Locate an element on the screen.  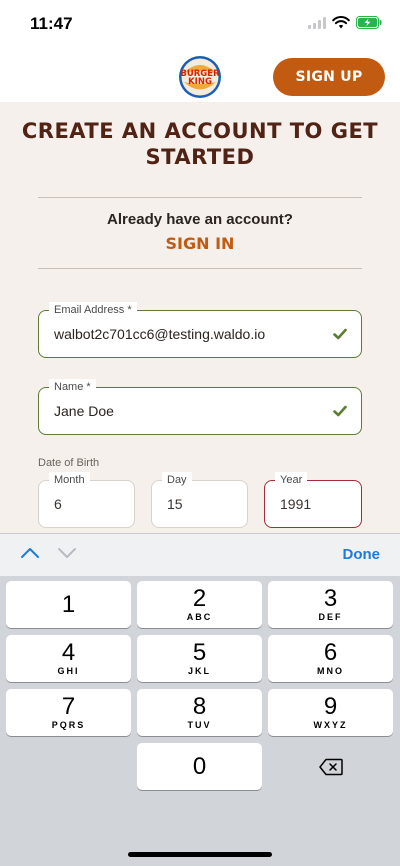
app-header: BURGER KING SIGN UP is located at coordinates (200, 74).